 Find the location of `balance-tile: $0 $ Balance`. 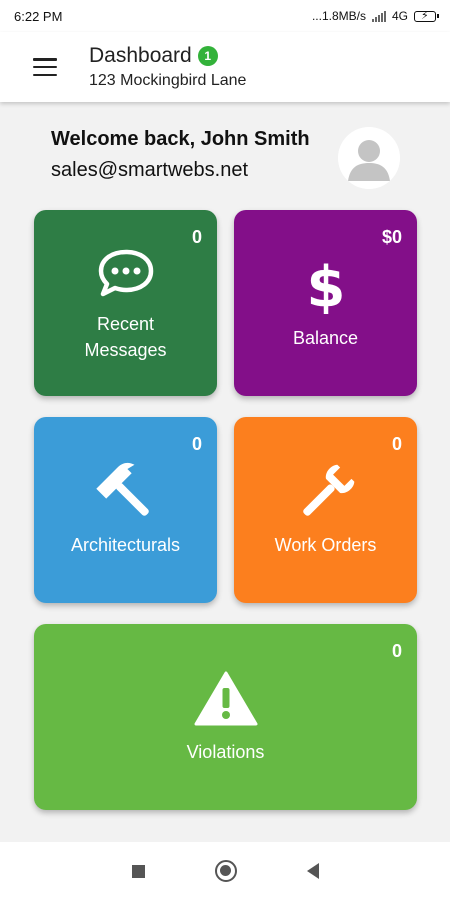

balance-tile: $0 $ Balance is located at coordinates (325, 303).